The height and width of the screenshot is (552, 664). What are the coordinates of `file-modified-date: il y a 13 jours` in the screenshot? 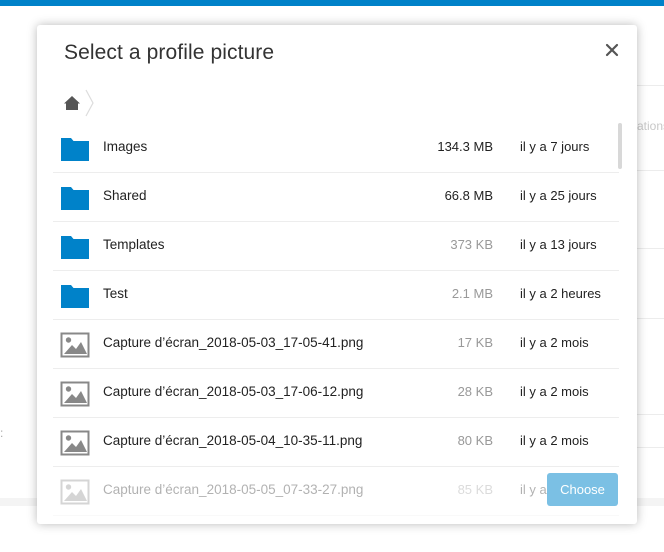 It's located at (558, 244).